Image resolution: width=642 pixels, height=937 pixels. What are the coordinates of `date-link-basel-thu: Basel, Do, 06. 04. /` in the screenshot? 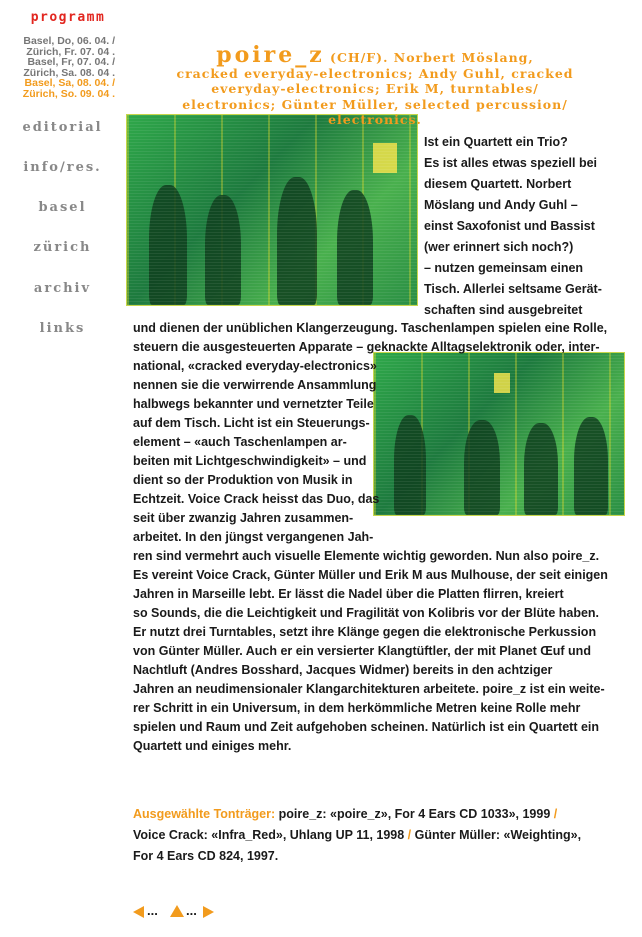 It's located at (57, 41).